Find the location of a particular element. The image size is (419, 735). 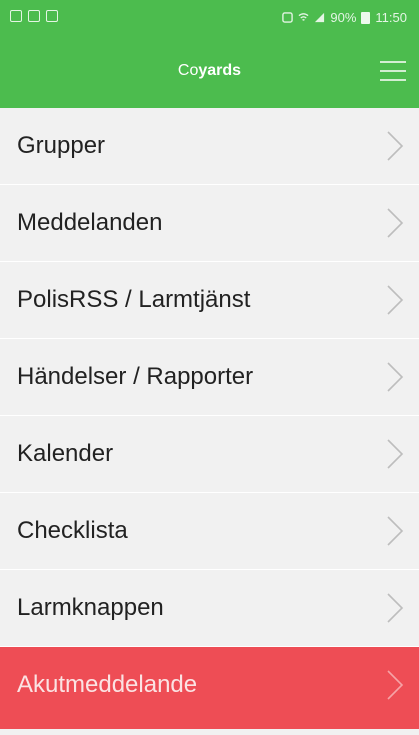

status-right: 90% 11:50 is located at coordinates (344, 17).